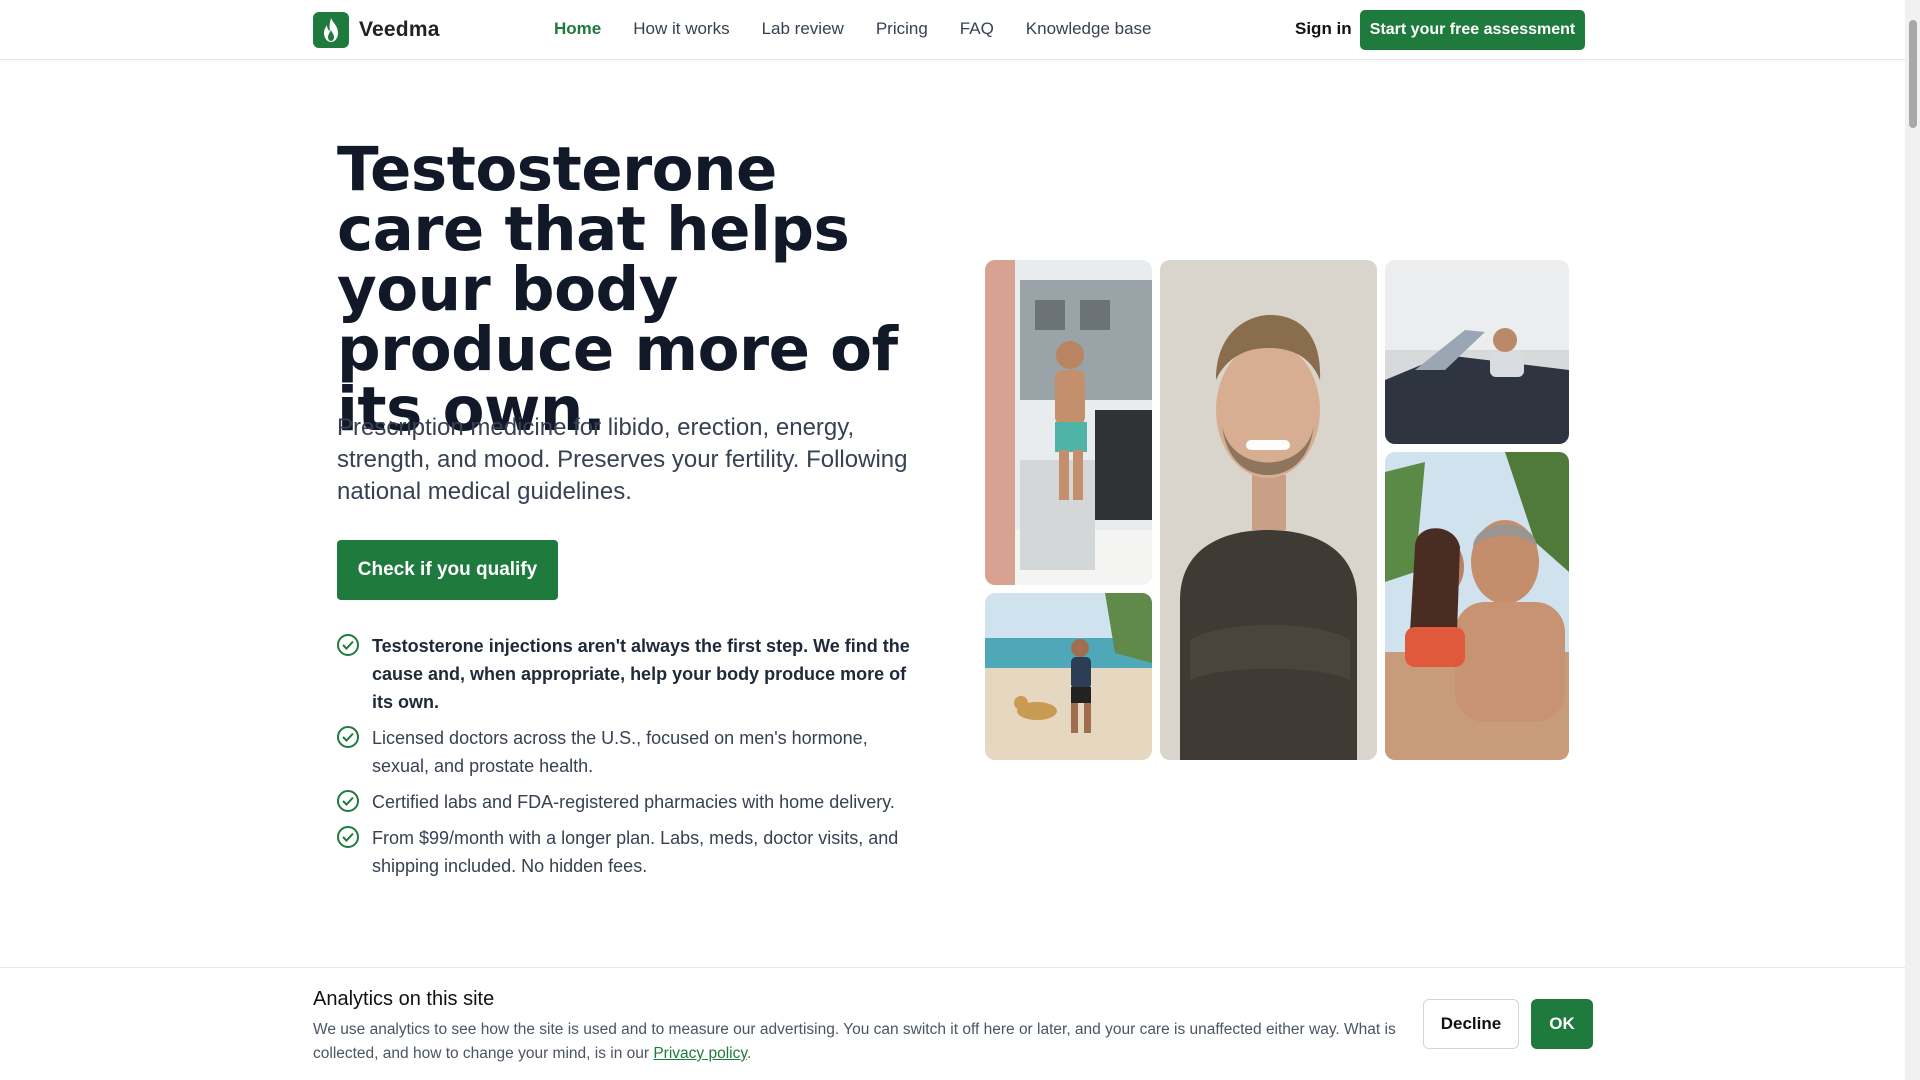 This screenshot has width=1920, height=1080. I want to click on check-qualify-button: Check if you qualify, so click(447, 570).